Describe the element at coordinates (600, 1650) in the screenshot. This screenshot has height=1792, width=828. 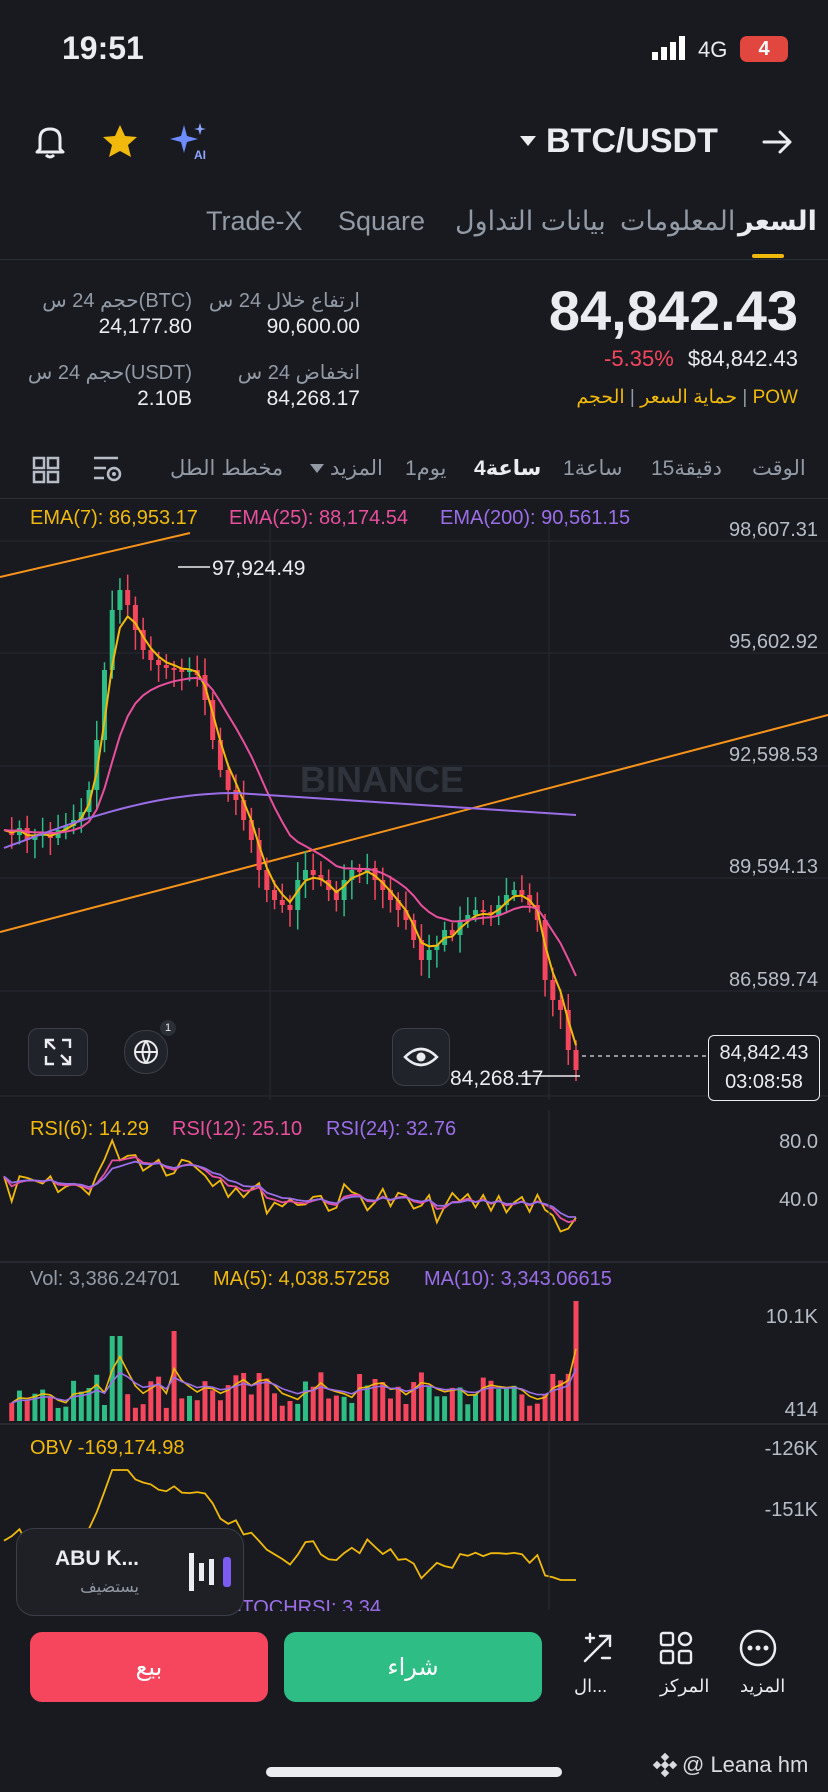
I see `tools-icon` at that location.